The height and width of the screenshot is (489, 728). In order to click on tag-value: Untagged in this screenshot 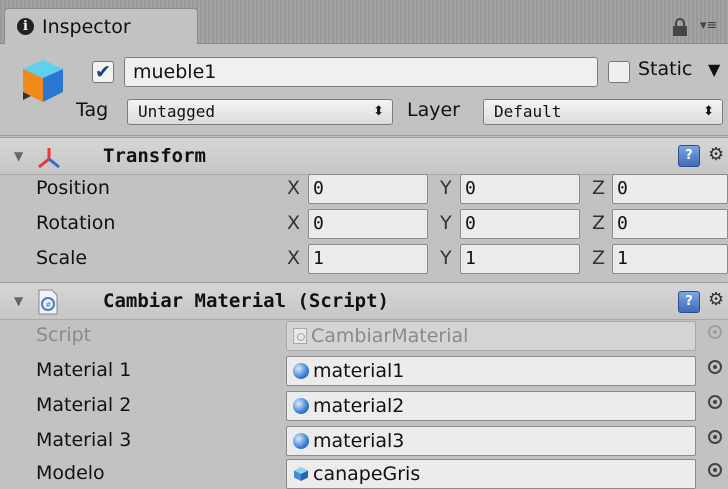, I will do `click(177, 111)`.